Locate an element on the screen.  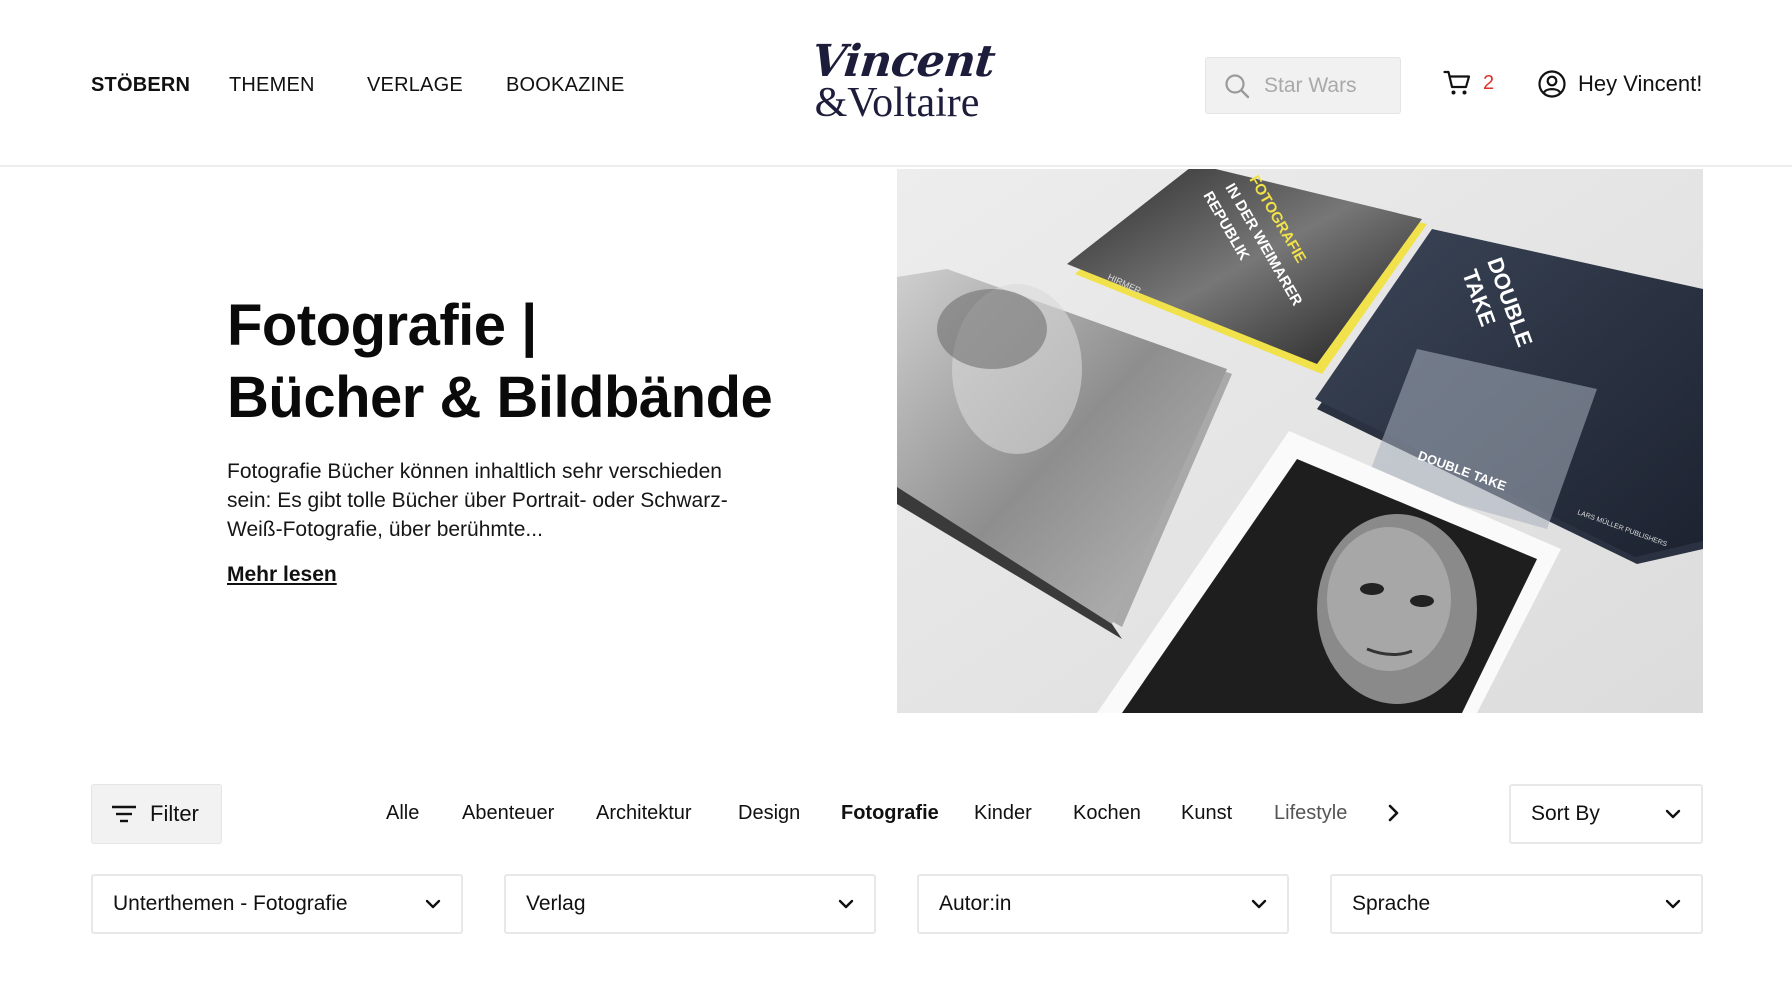
search-box is located at coordinates (1303, 85).